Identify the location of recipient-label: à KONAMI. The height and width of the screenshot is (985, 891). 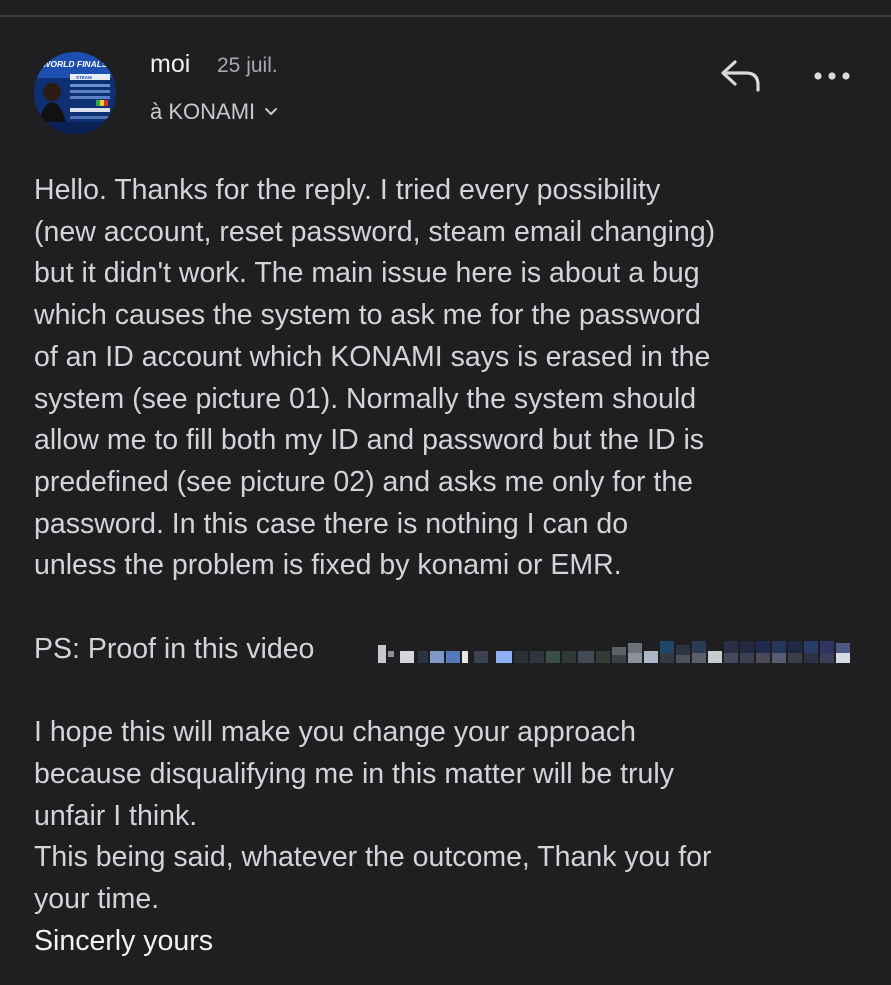
(203, 111).